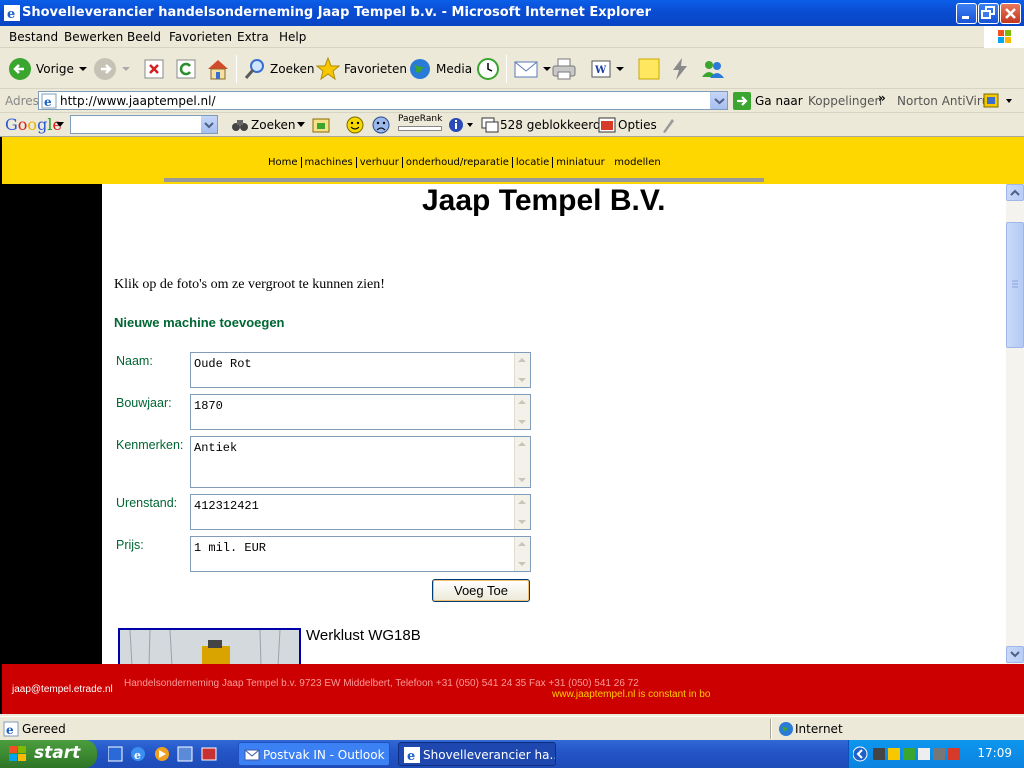 Image resolution: width=1024 pixels, height=768 pixels. I want to click on status-text: Gereed, so click(44, 729).